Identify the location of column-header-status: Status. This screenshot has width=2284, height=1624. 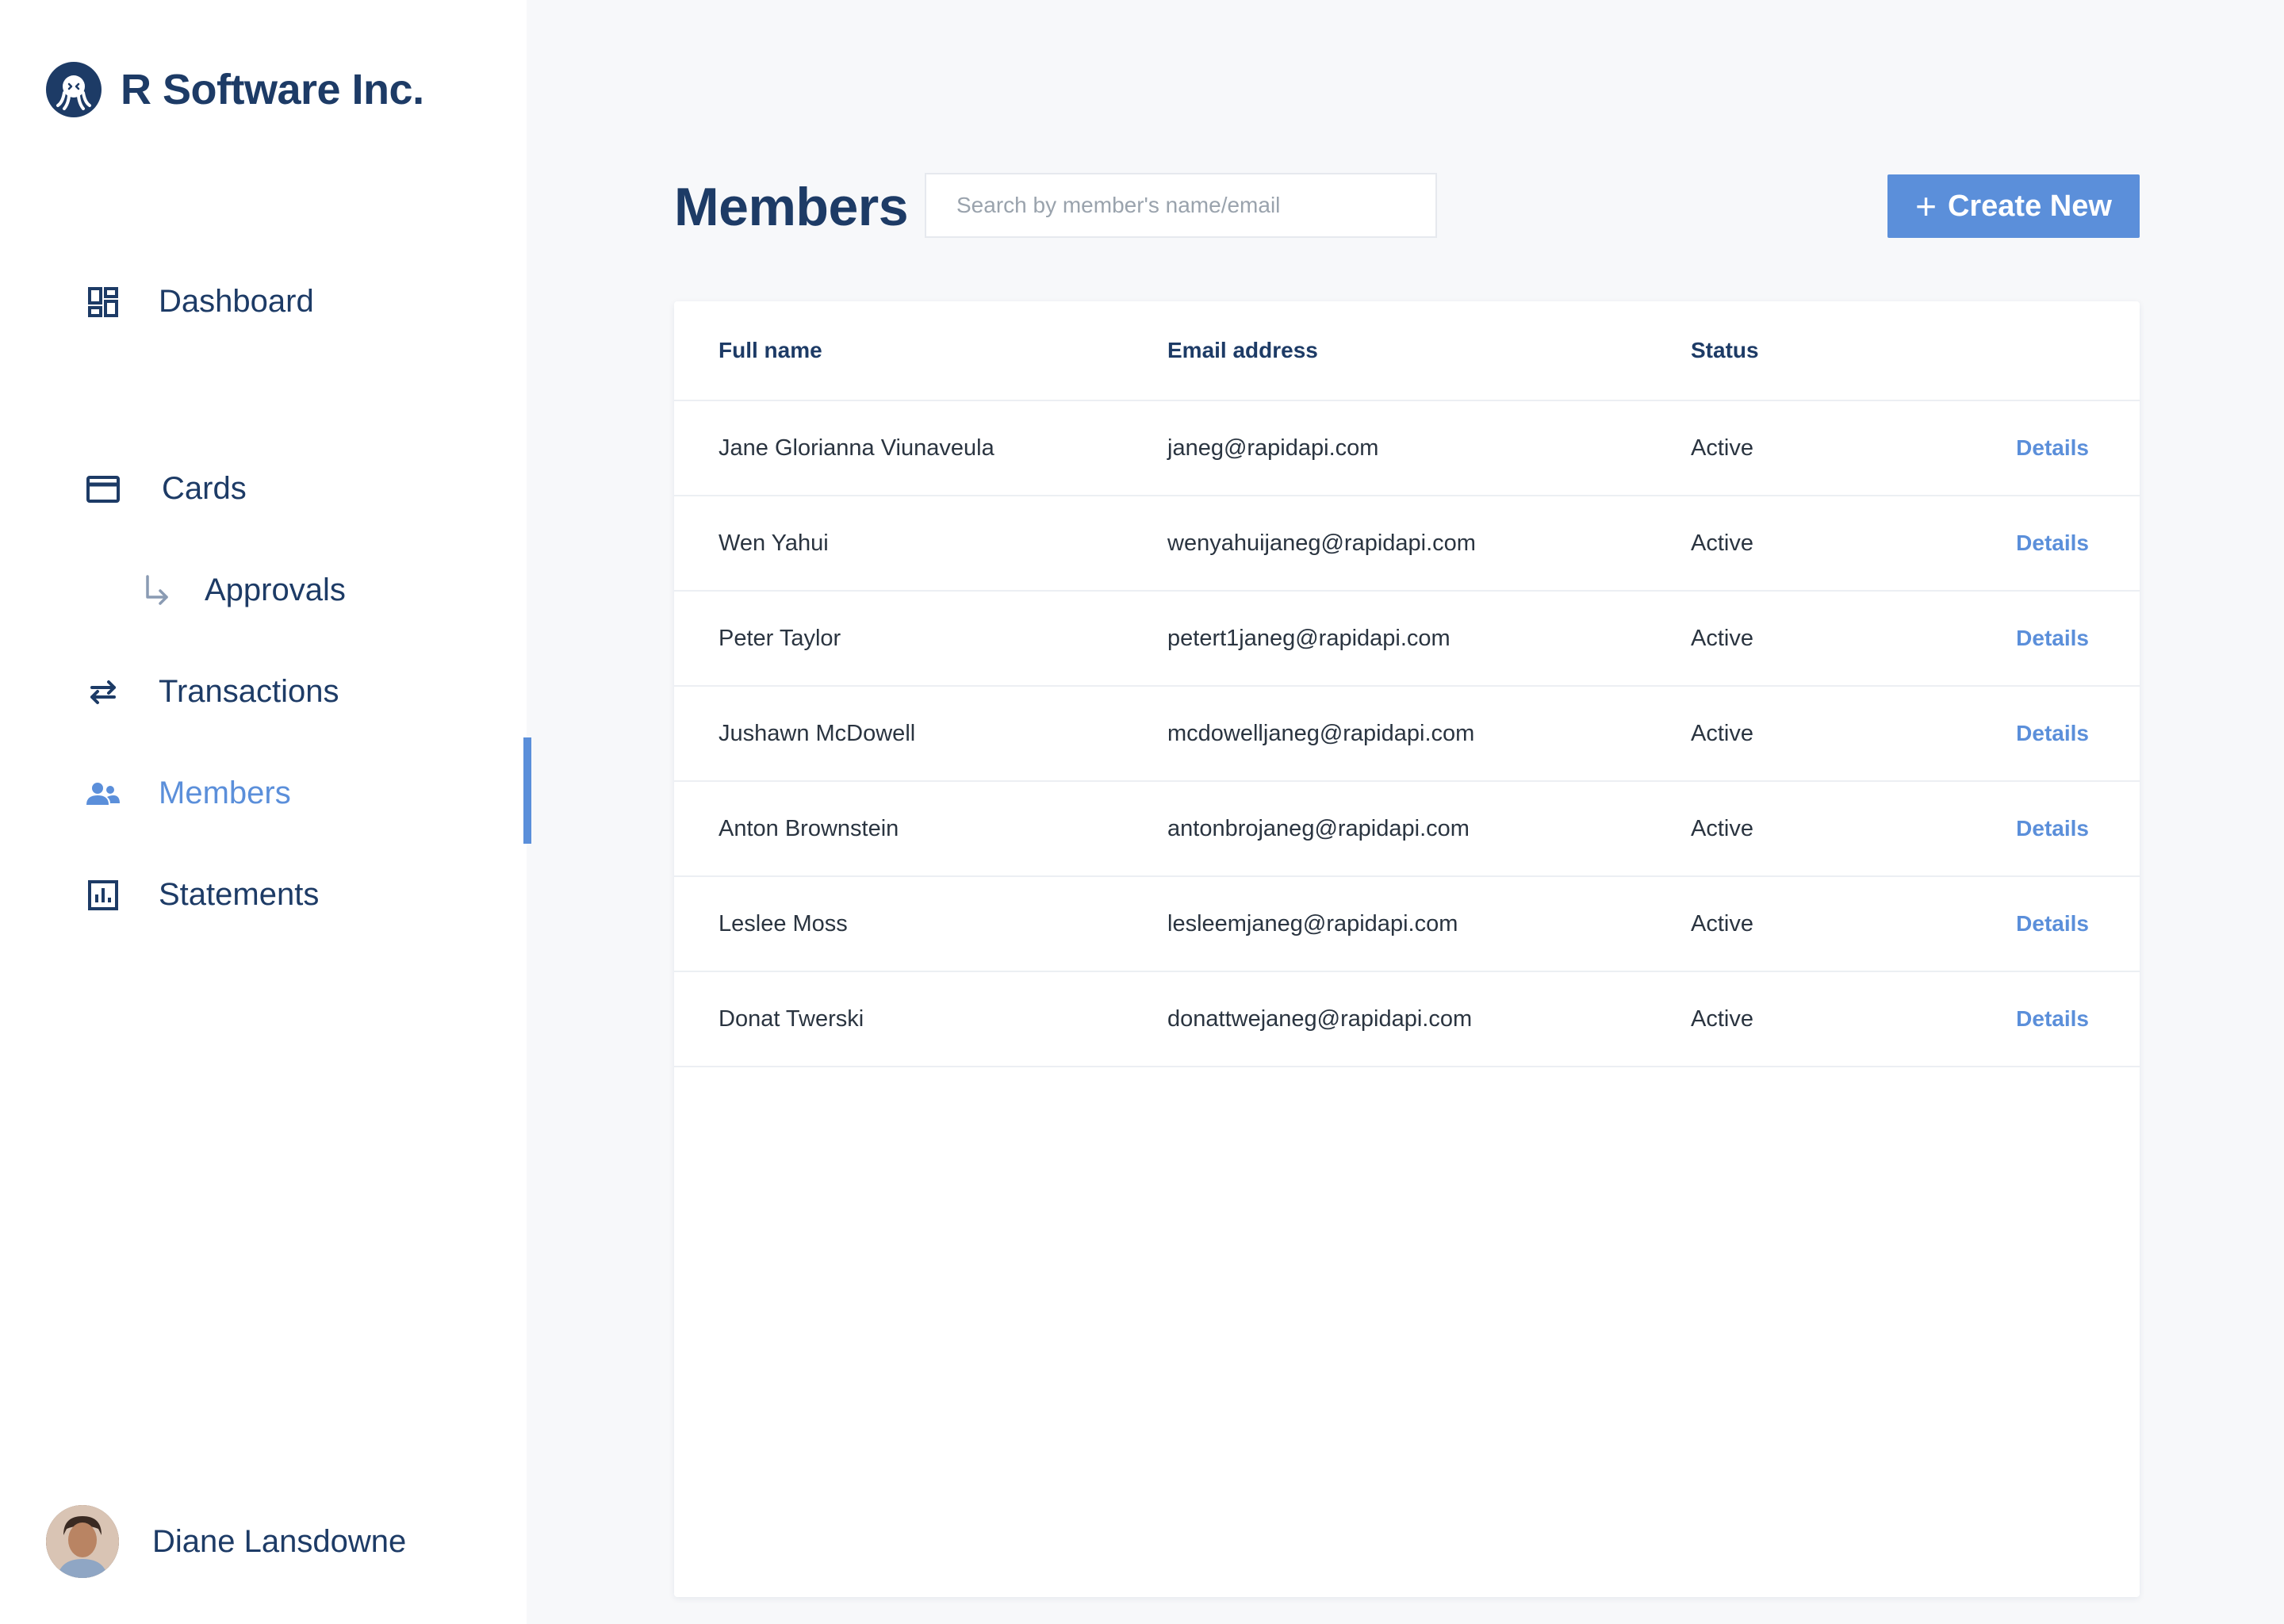
(1725, 350).